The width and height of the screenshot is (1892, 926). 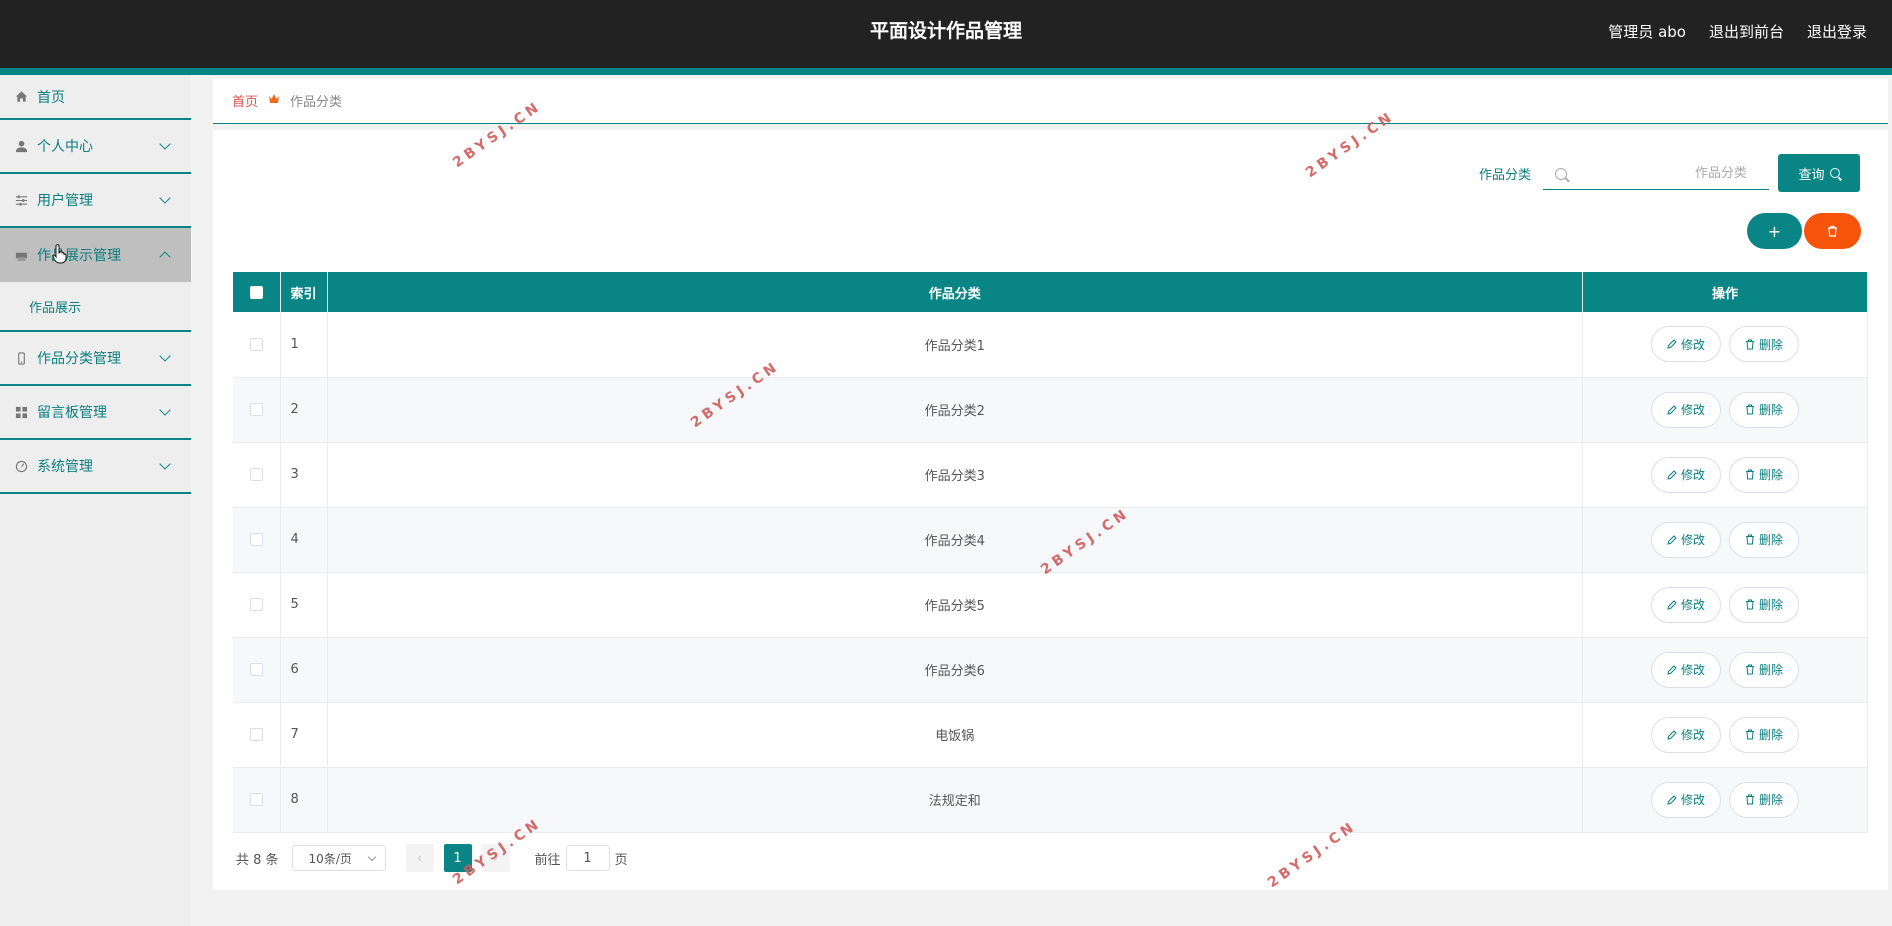 I want to click on chevron-right-icon: ›, so click(x=495, y=858).